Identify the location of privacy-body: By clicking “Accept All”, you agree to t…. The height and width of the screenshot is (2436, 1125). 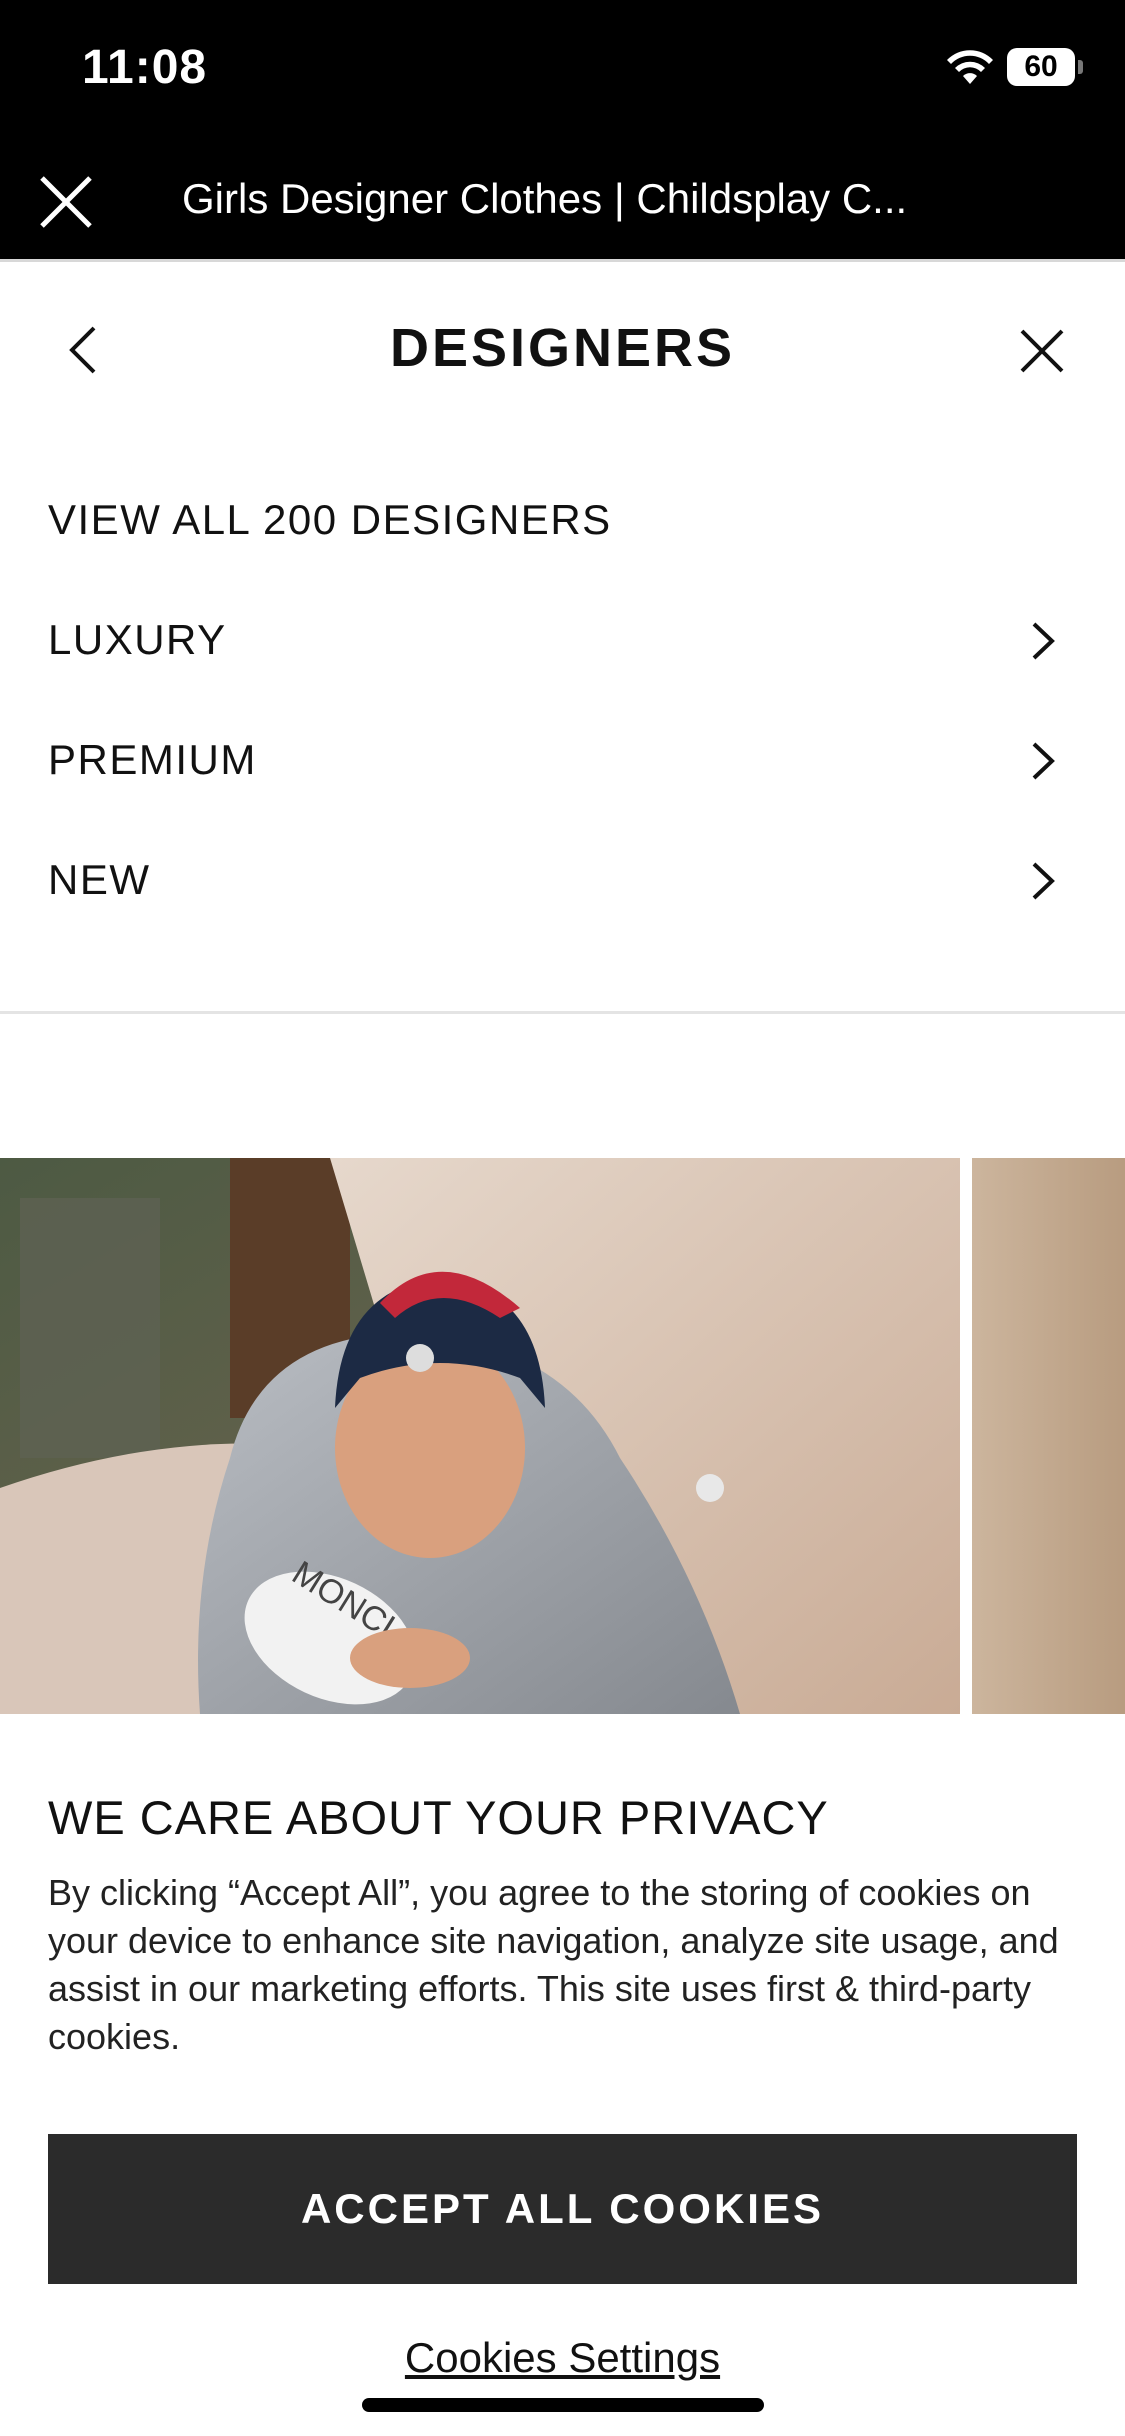
(553, 1964).